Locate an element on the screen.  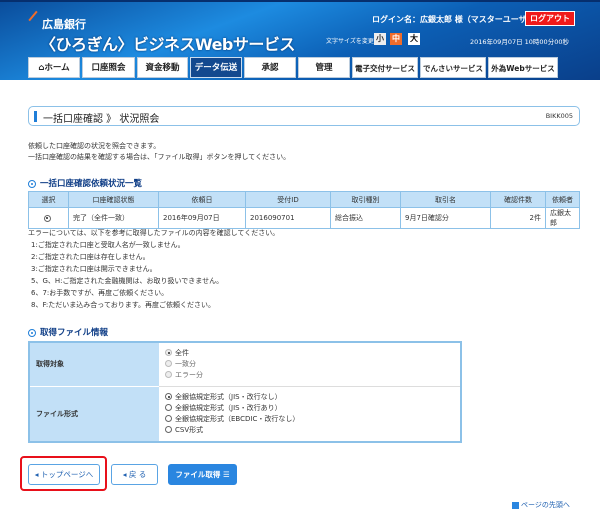
error-item: 8、F:ただいま込み合っております。再度ご依頼ください。 is located at coordinates (123, 305).